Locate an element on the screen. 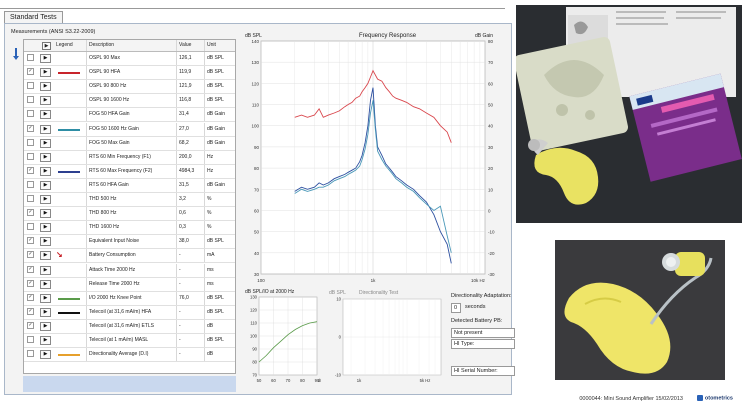 This screenshot has height=405, width=747. table-row: ▶ Directionality Average (D.I) - dB is located at coordinates (129, 355).